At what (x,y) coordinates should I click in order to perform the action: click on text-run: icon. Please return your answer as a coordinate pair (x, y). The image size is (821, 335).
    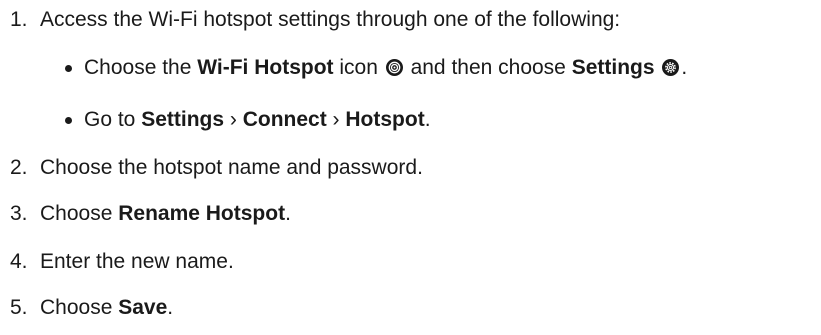
    Looking at the image, I should click on (358, 67).